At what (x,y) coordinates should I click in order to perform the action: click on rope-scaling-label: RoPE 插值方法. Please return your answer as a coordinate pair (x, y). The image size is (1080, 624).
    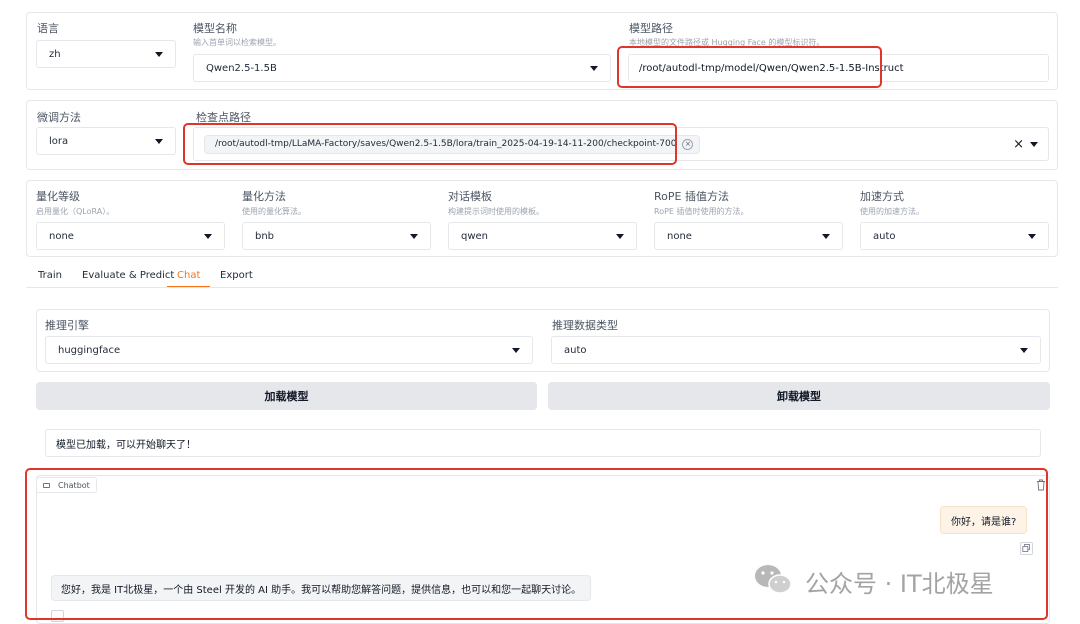
    Looking at the image, I should click on (691, 196).